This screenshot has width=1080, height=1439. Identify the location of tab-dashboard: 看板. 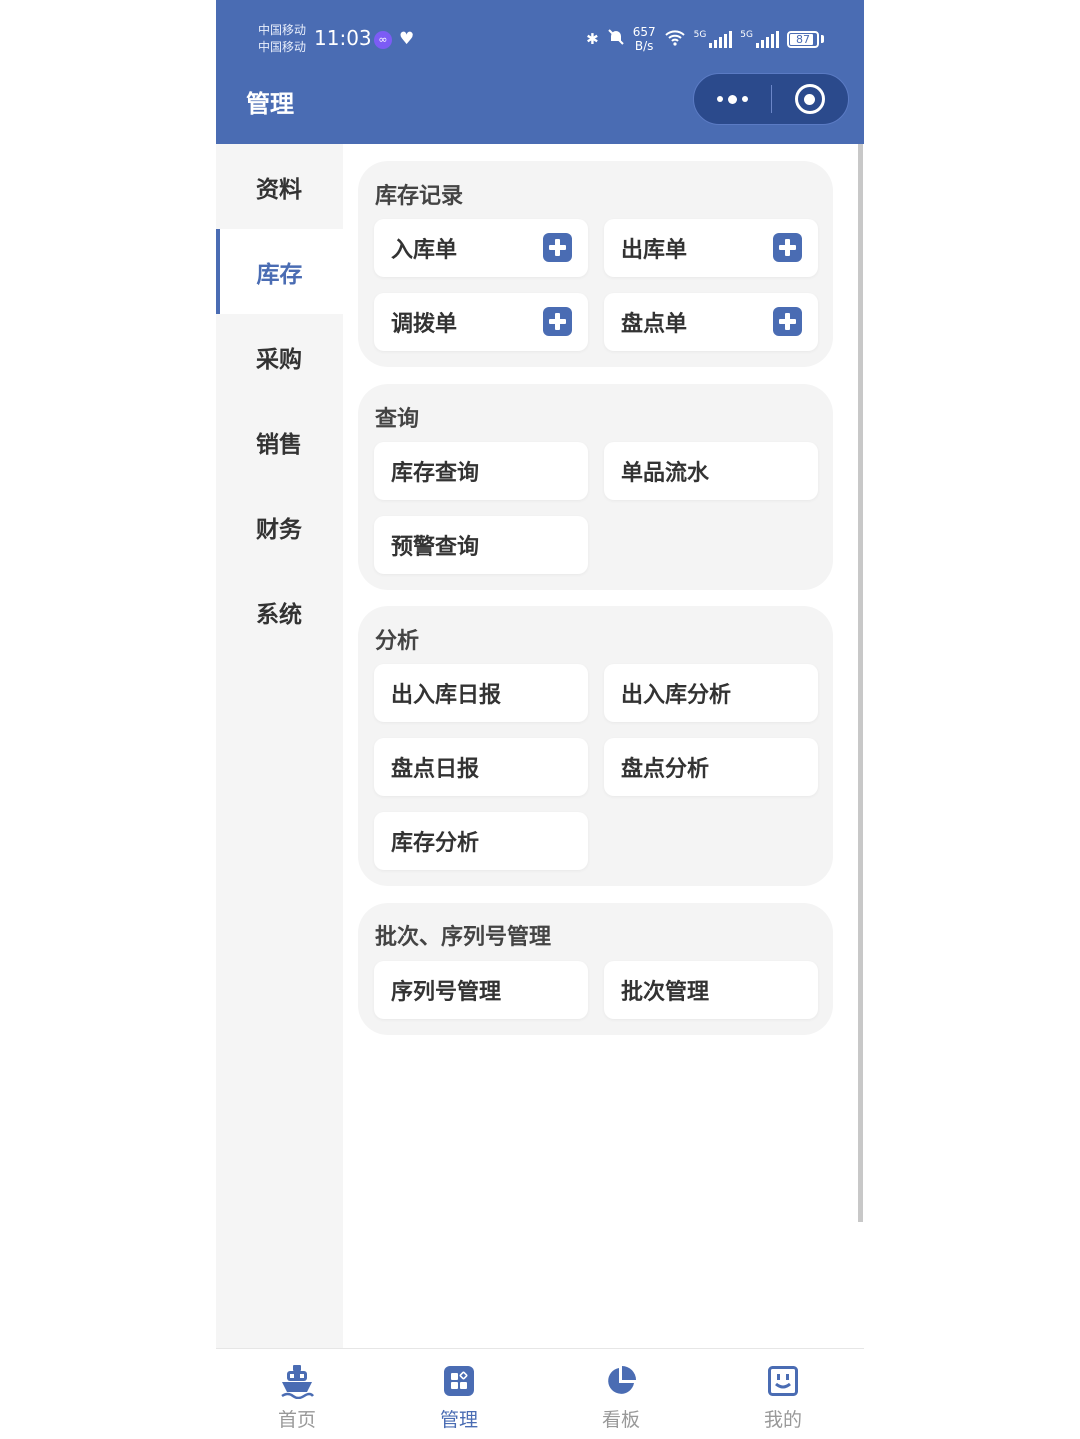
(621, 1394).